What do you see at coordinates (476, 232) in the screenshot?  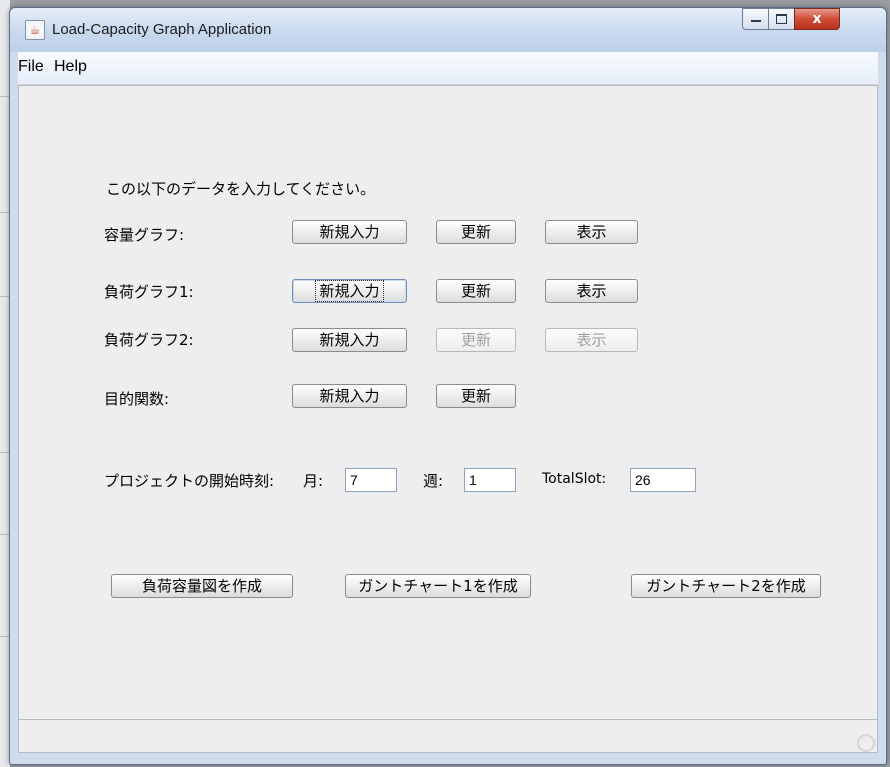 I see `capacity-update-button: 更新` at bounding box center [476, 232].